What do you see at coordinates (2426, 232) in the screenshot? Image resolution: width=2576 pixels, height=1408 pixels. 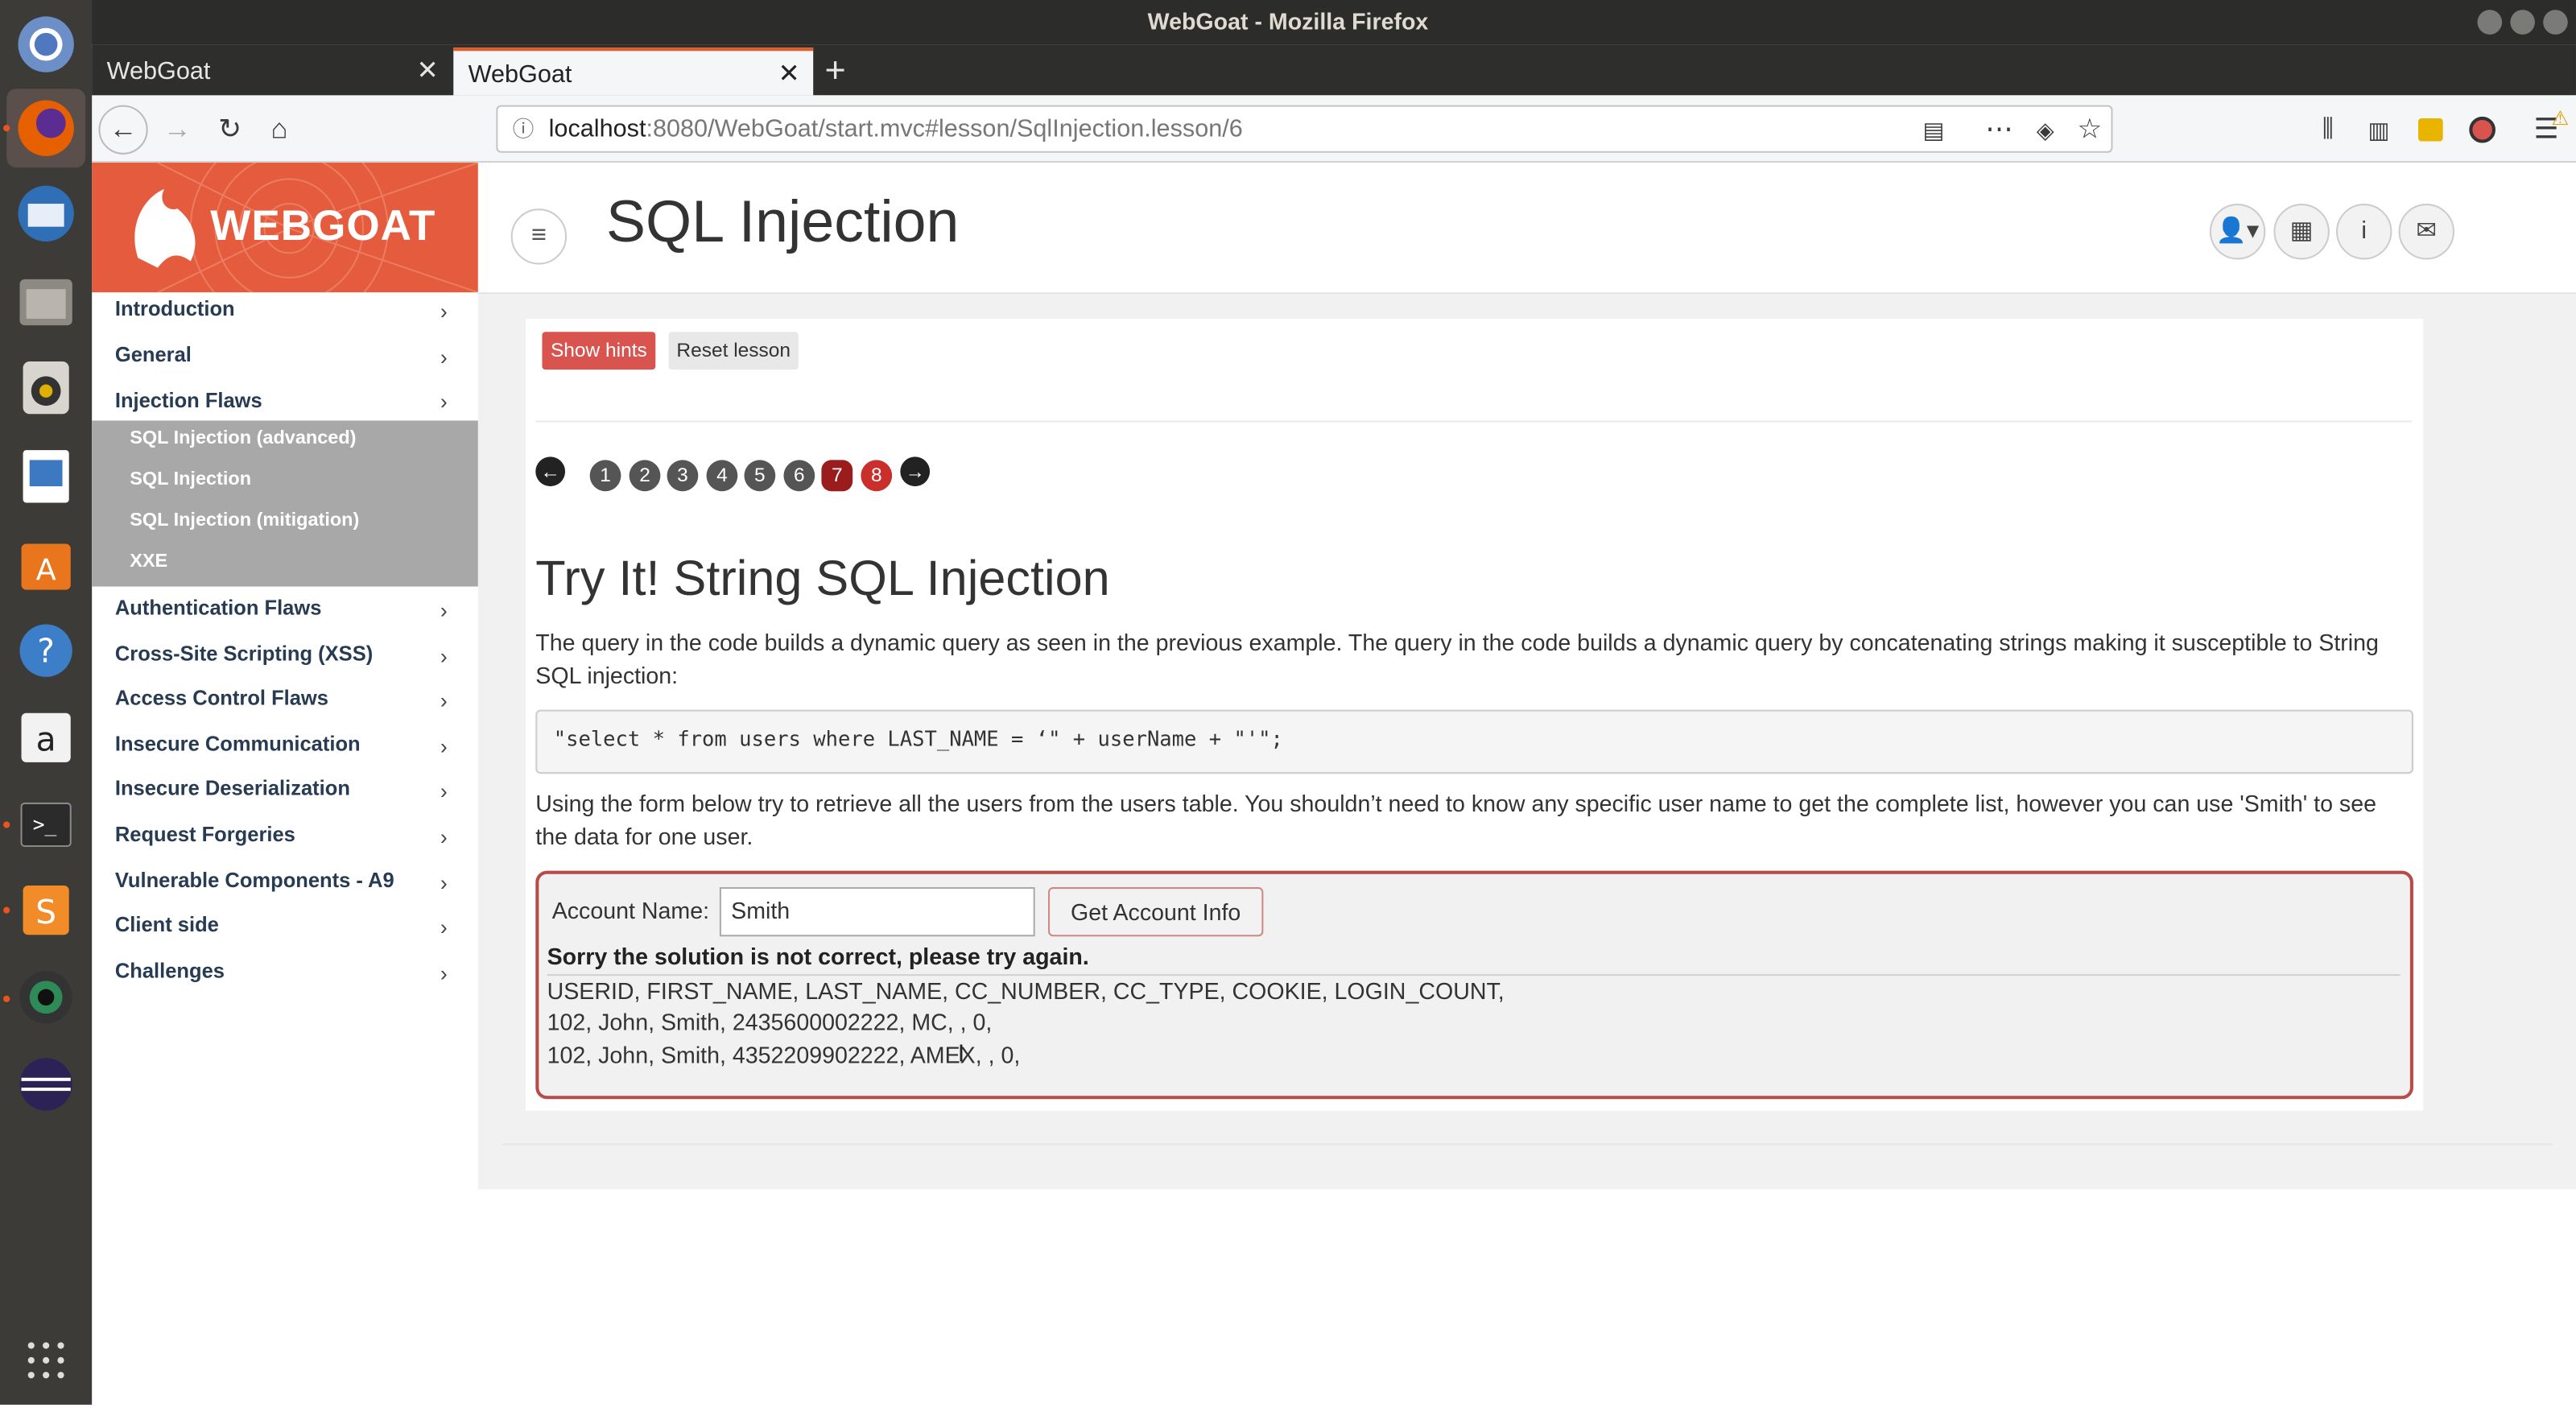 I see `contact-mail-icon: ✉` at bounding box center [2426, 232].